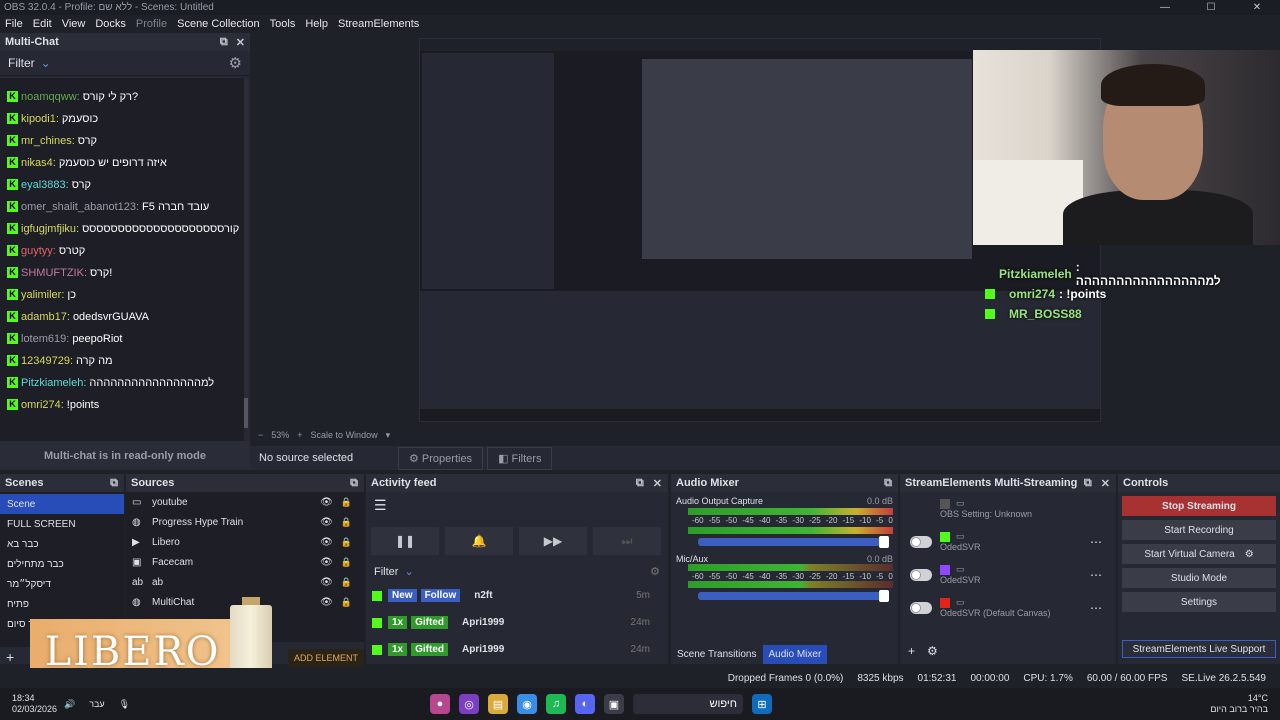 Image resolution: width=1280 pixels, height=720 pixels. Describe the element at coordinates (1199, 649) in the screenshot. I see `live-support-button: StreamElements Live Support` at that location.